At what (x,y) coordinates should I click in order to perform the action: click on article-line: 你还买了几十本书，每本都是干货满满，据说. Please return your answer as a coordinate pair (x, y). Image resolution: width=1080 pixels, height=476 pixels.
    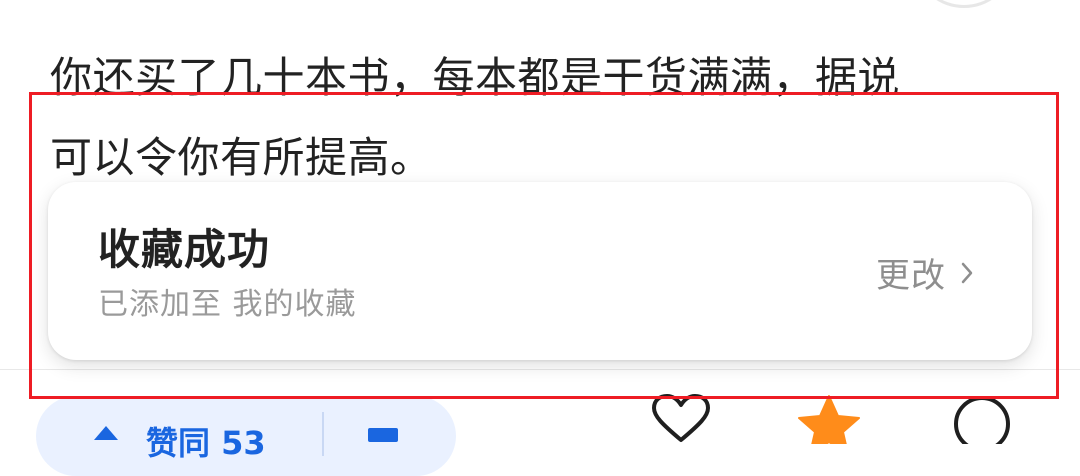
    Looking at the image, I should click on (475, 77).